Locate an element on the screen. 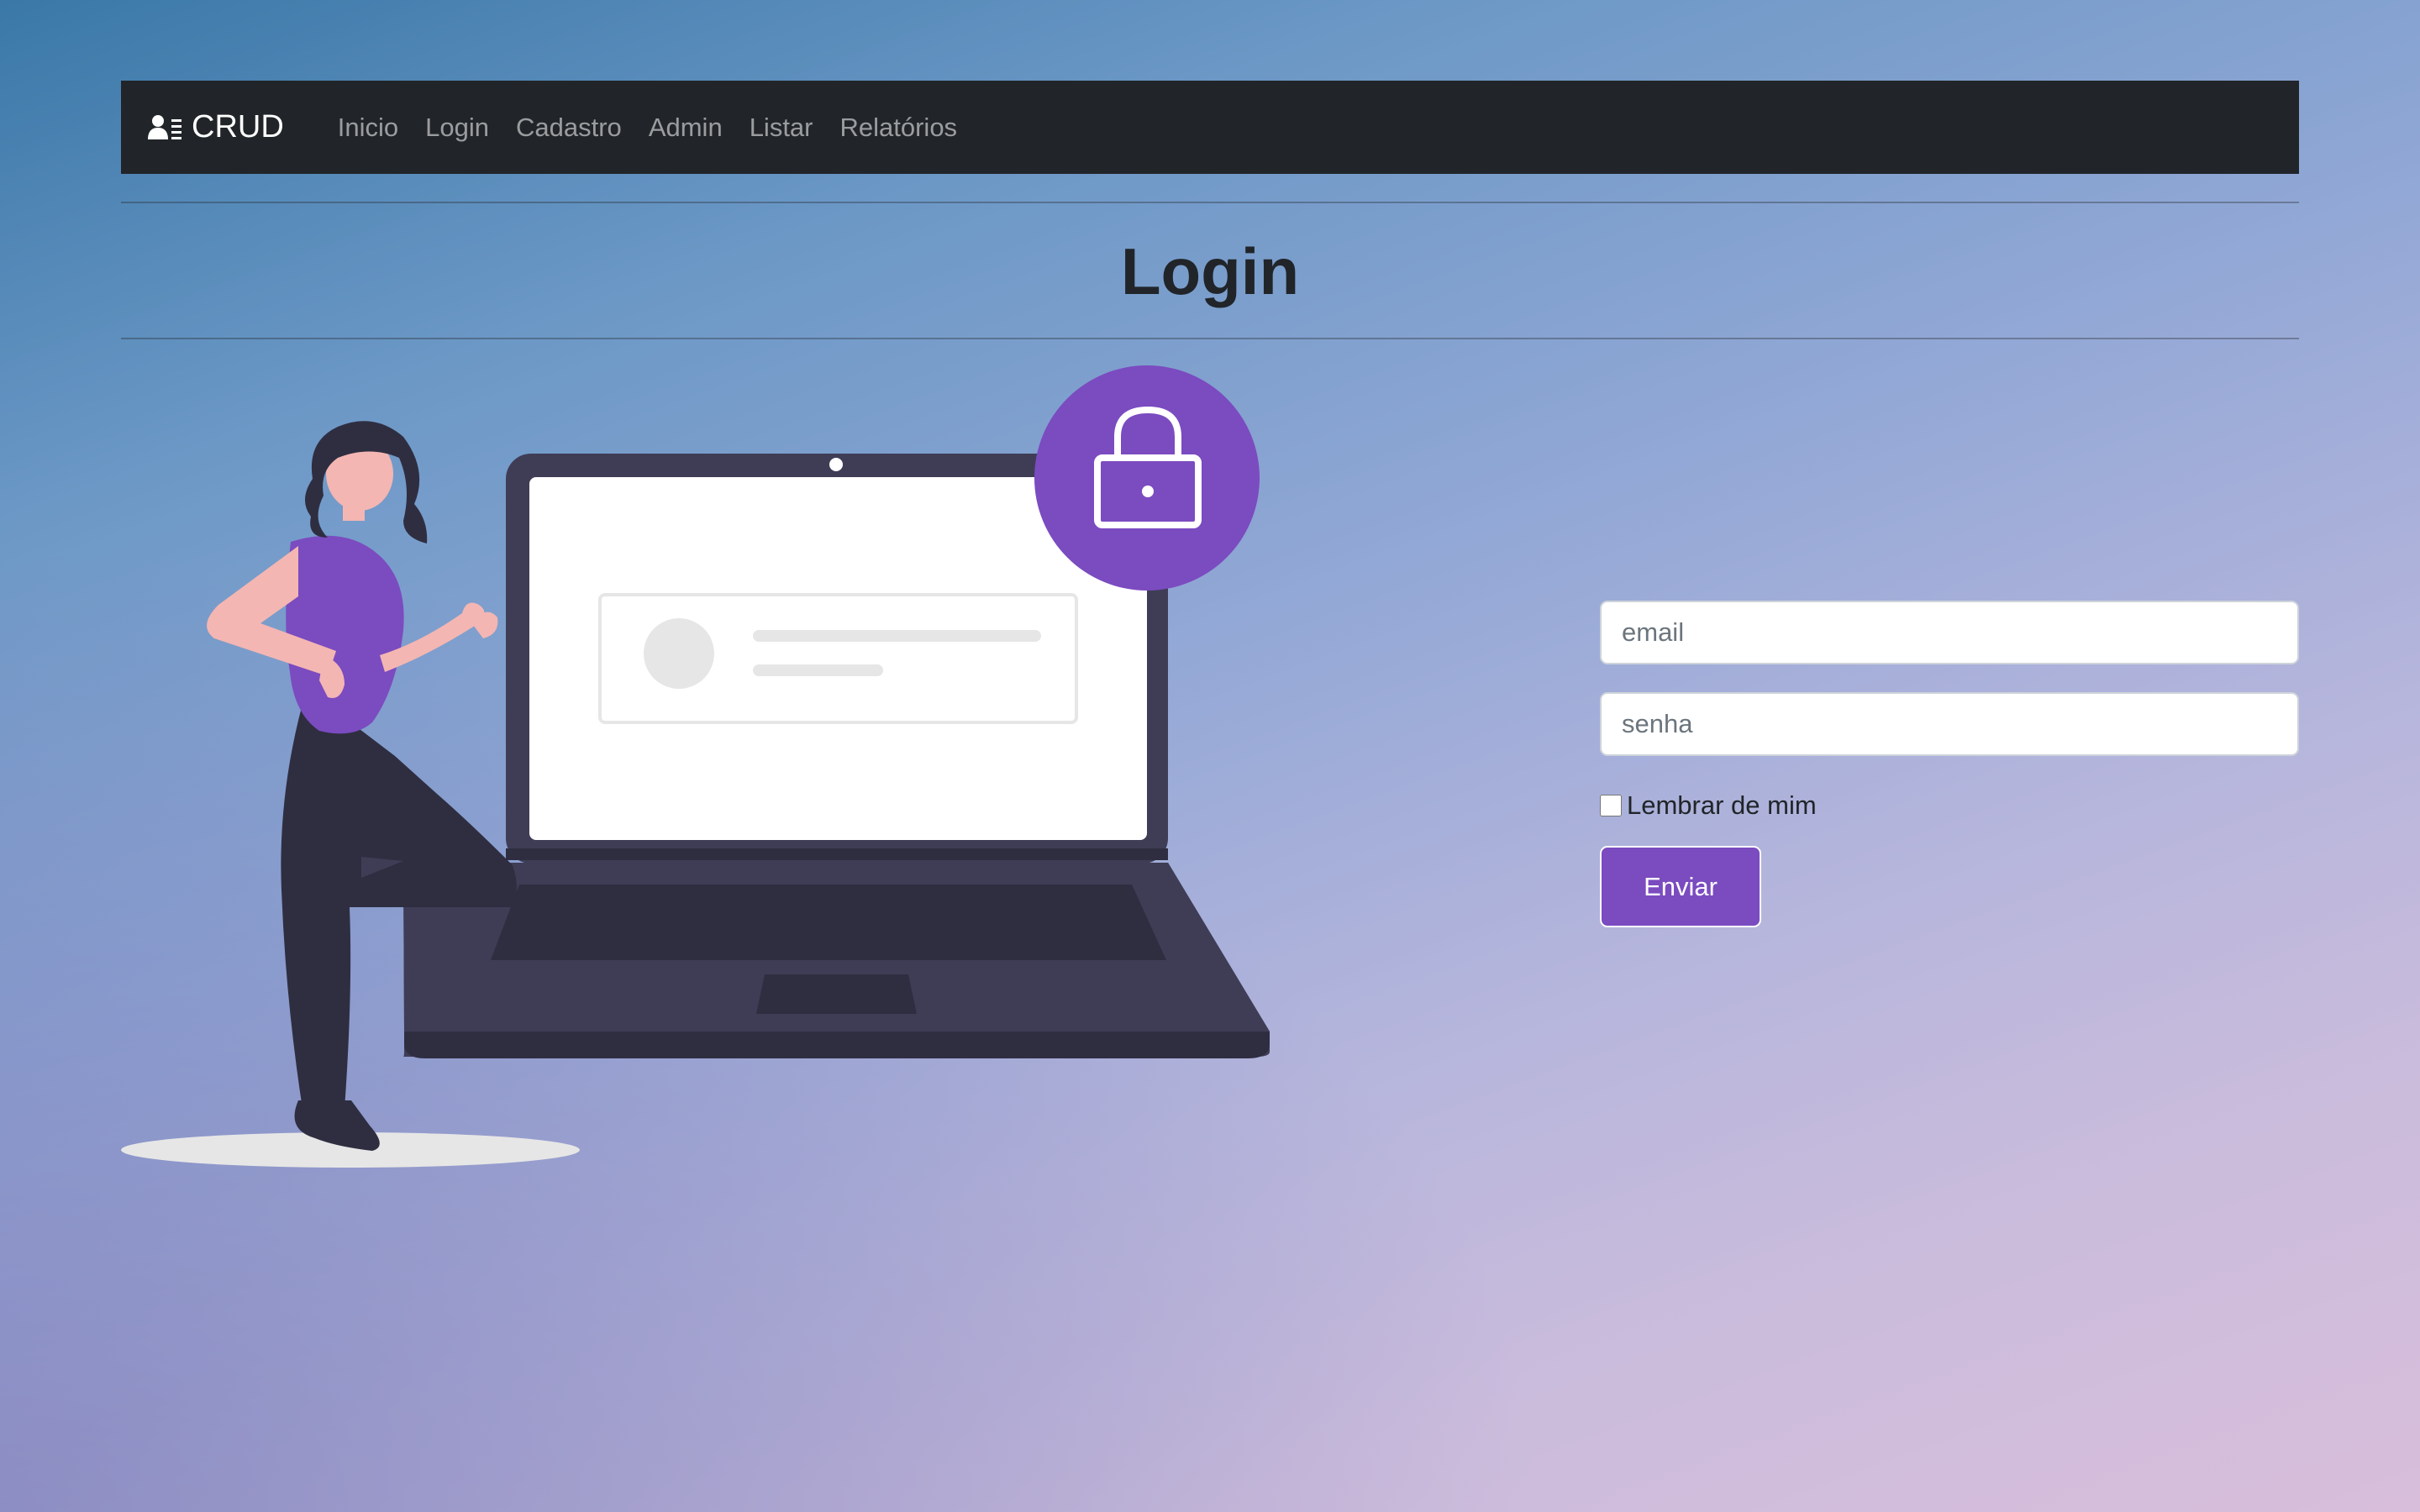 The image size is (2420, 1512). nav-link-relatorios: Relatórios is located at coordinates (899, 128).